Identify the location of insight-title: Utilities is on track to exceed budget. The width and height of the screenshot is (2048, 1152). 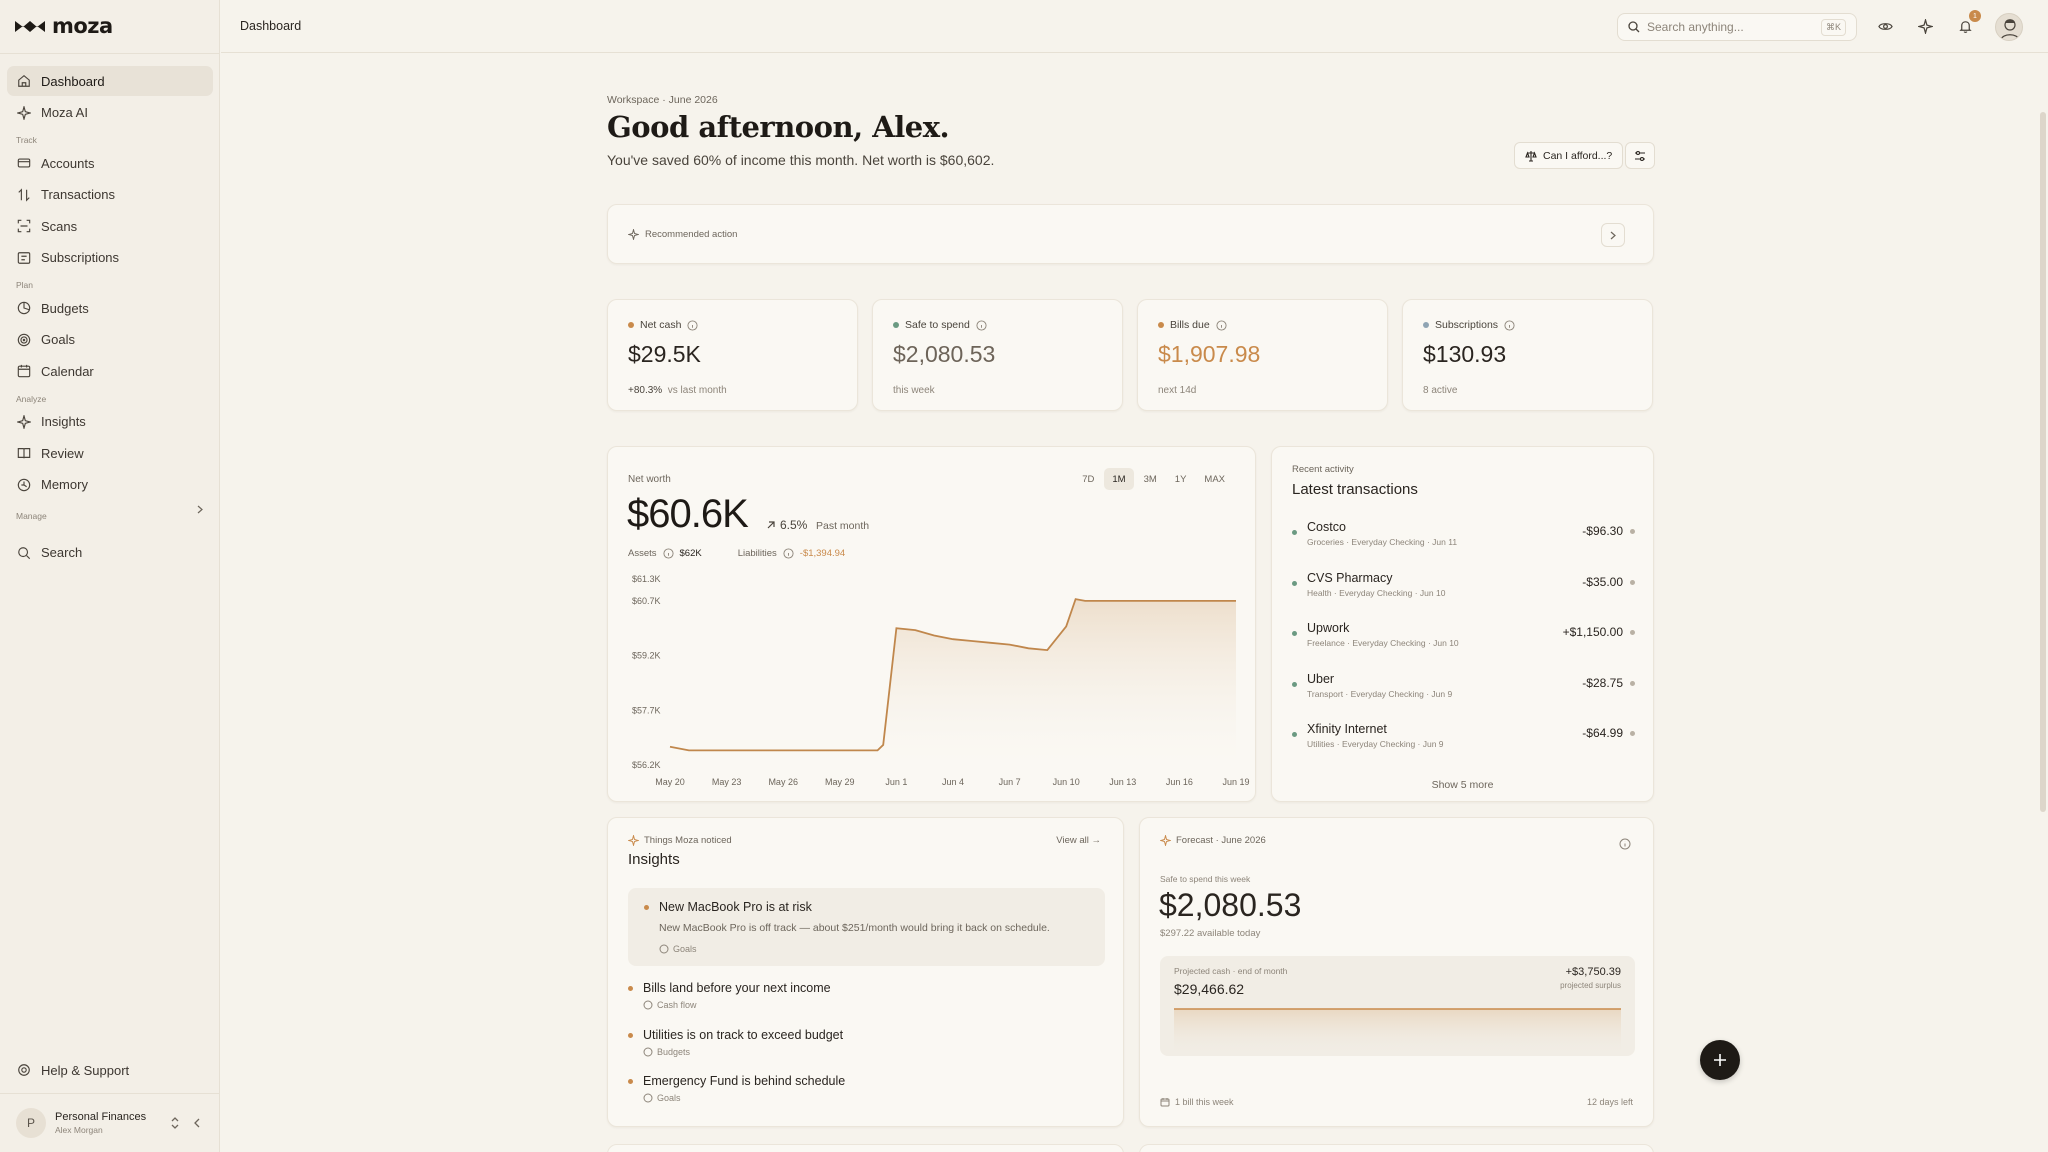
(743, 1035).